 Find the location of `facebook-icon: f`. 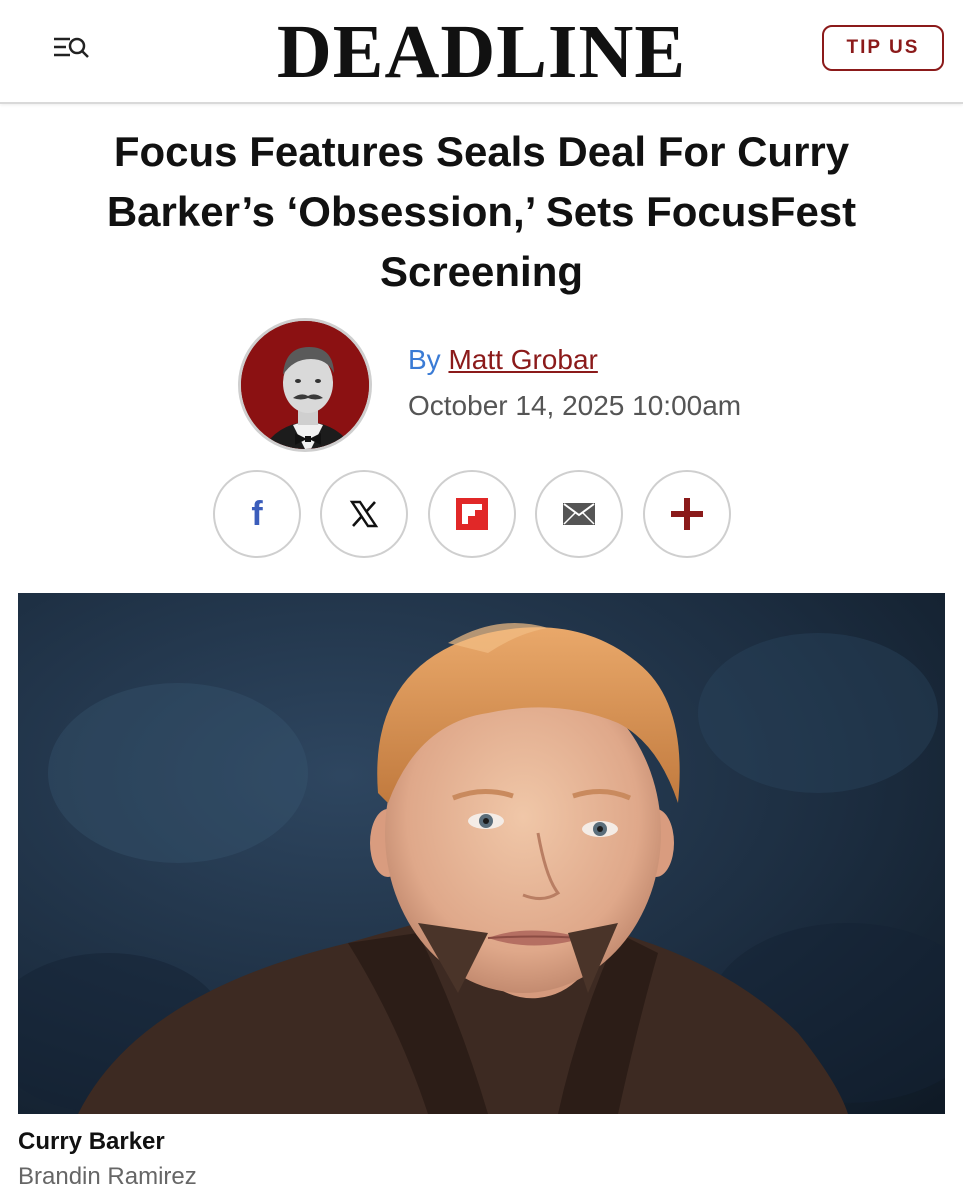

facebook-icon: f is located at coordinates (257, 513).